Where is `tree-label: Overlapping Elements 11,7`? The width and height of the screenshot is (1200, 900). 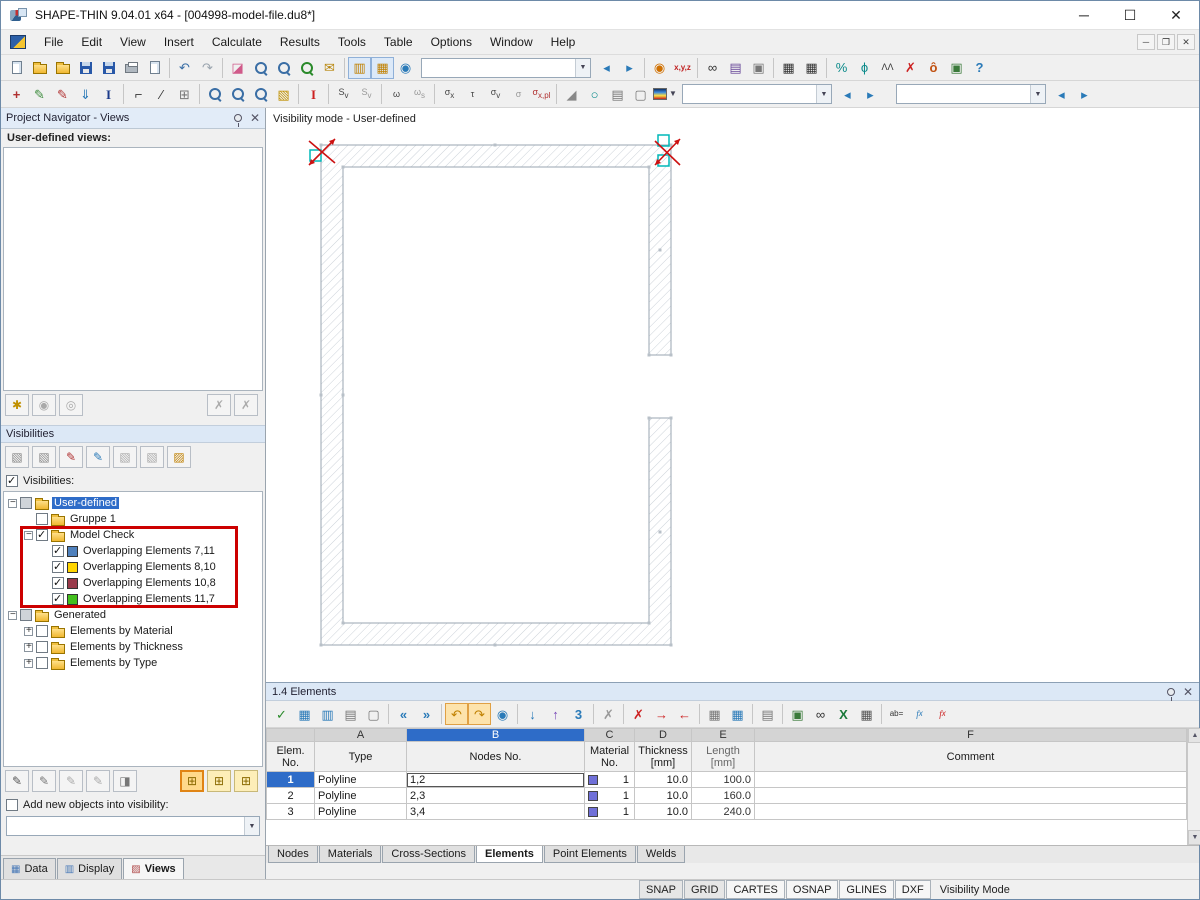
tree-label: Overlapping Elements 11,7 is located at coordinates (149, 599).